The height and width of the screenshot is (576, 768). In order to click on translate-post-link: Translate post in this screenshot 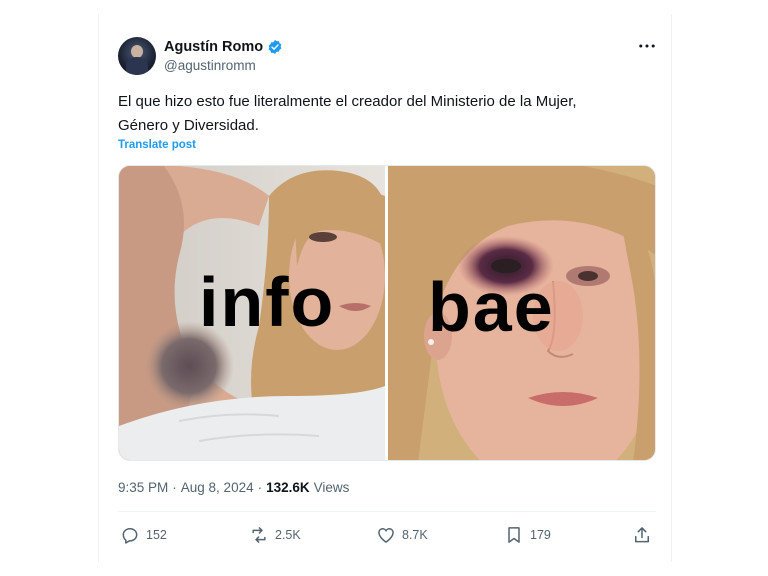, I will do `click(157, 145)`.